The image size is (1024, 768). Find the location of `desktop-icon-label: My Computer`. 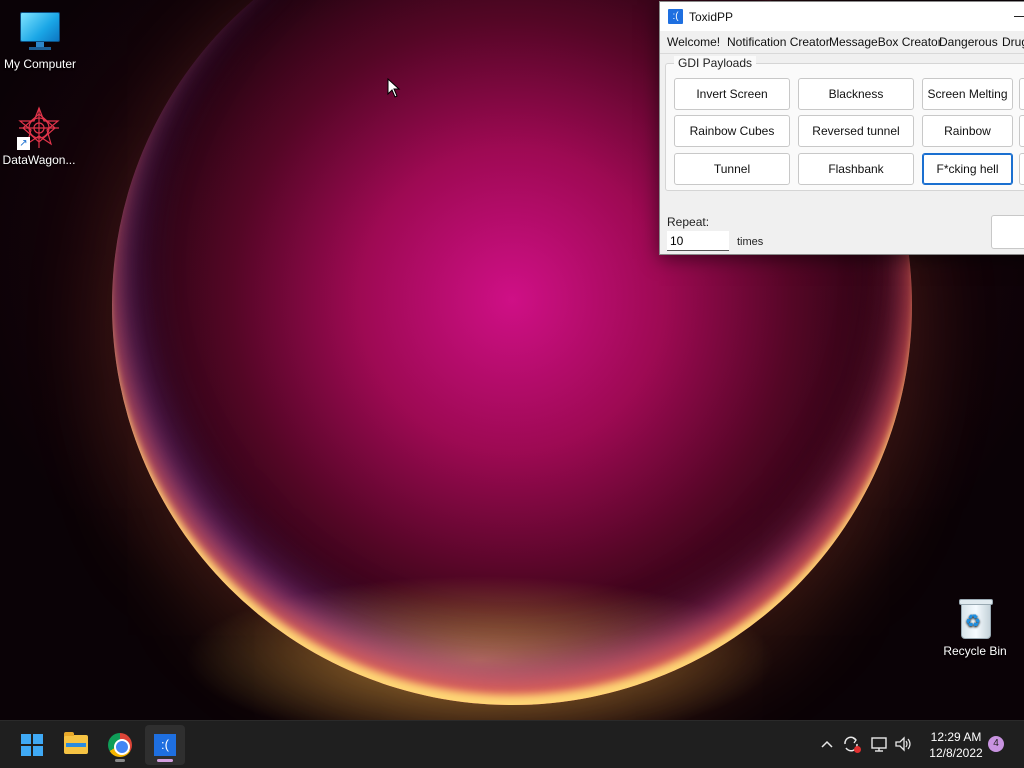

desktop-icon-label: My Computer is located at coordinates (40, 64).